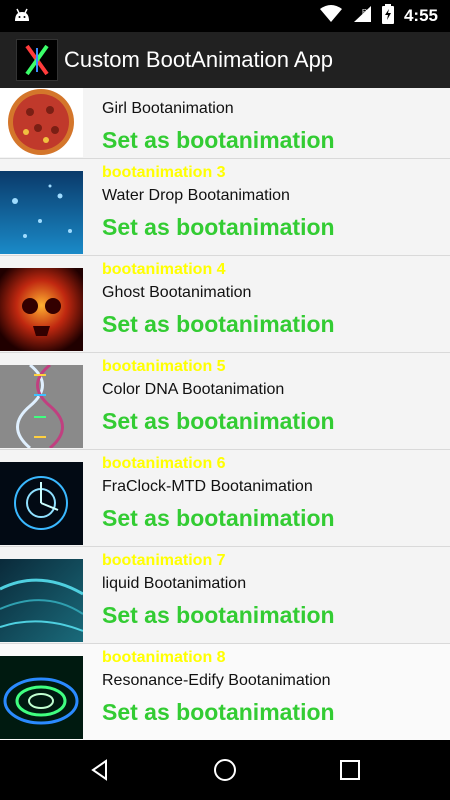 The width and height of the screenshot is (450, 800). I want to click on battery-icon, so click(387, 16).